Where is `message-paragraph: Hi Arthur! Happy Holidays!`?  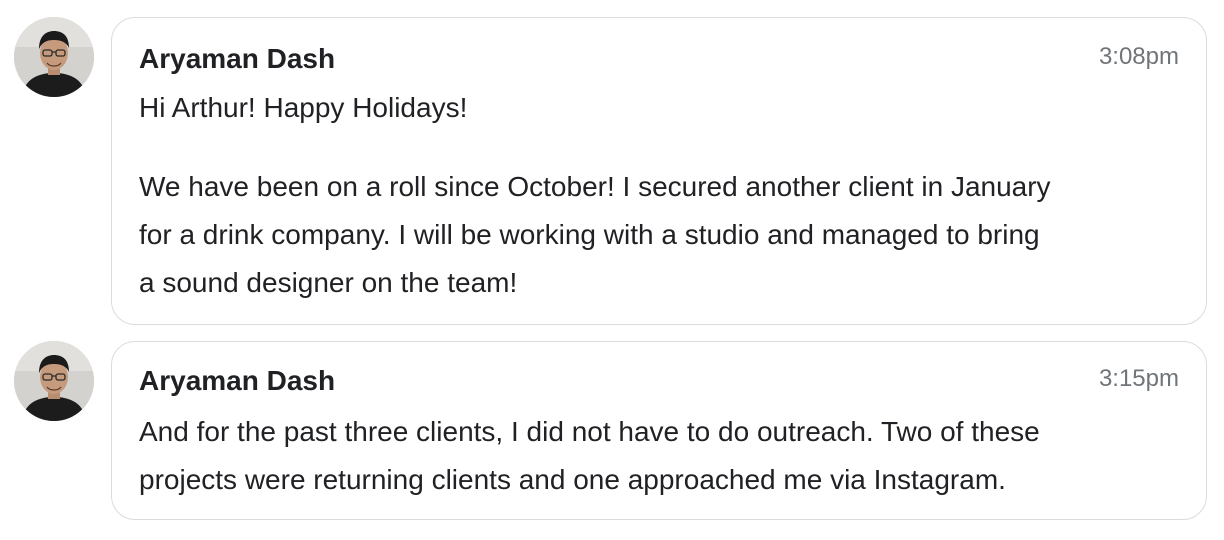
message-paragraph: Hi Arthur! Happy Holidays! is located at coordinates (664, 108).